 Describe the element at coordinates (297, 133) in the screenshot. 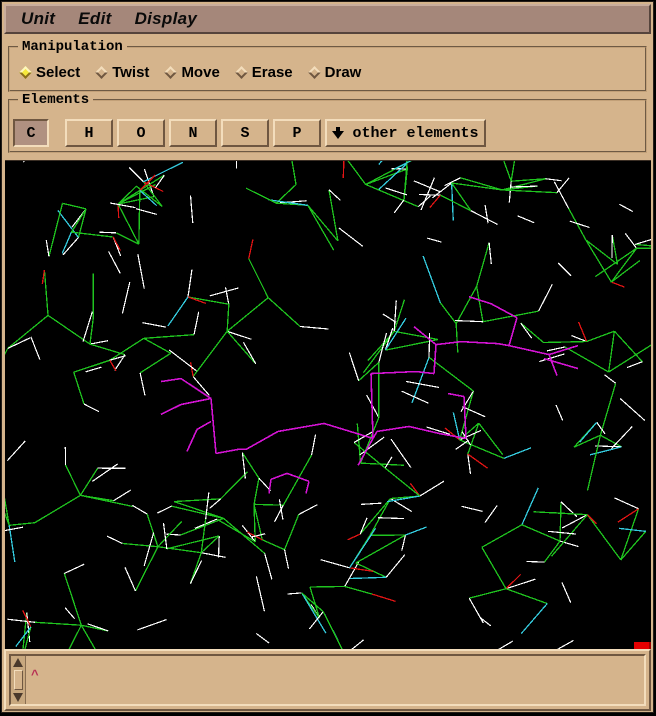

I see `element-p-button: P` at that location.